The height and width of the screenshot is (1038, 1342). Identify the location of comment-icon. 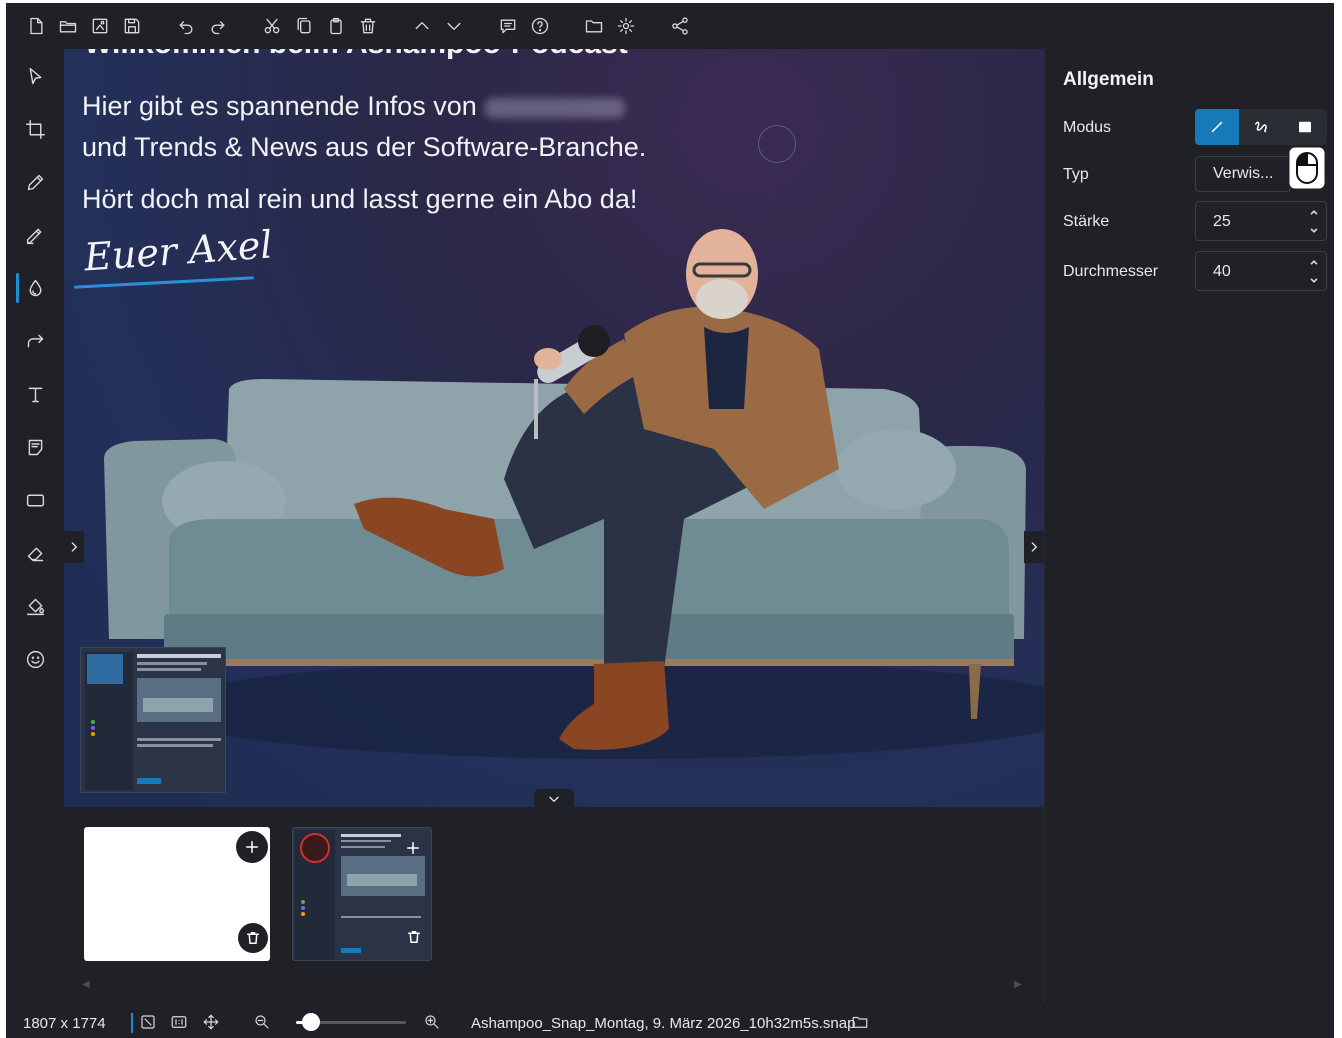
(508, 26).